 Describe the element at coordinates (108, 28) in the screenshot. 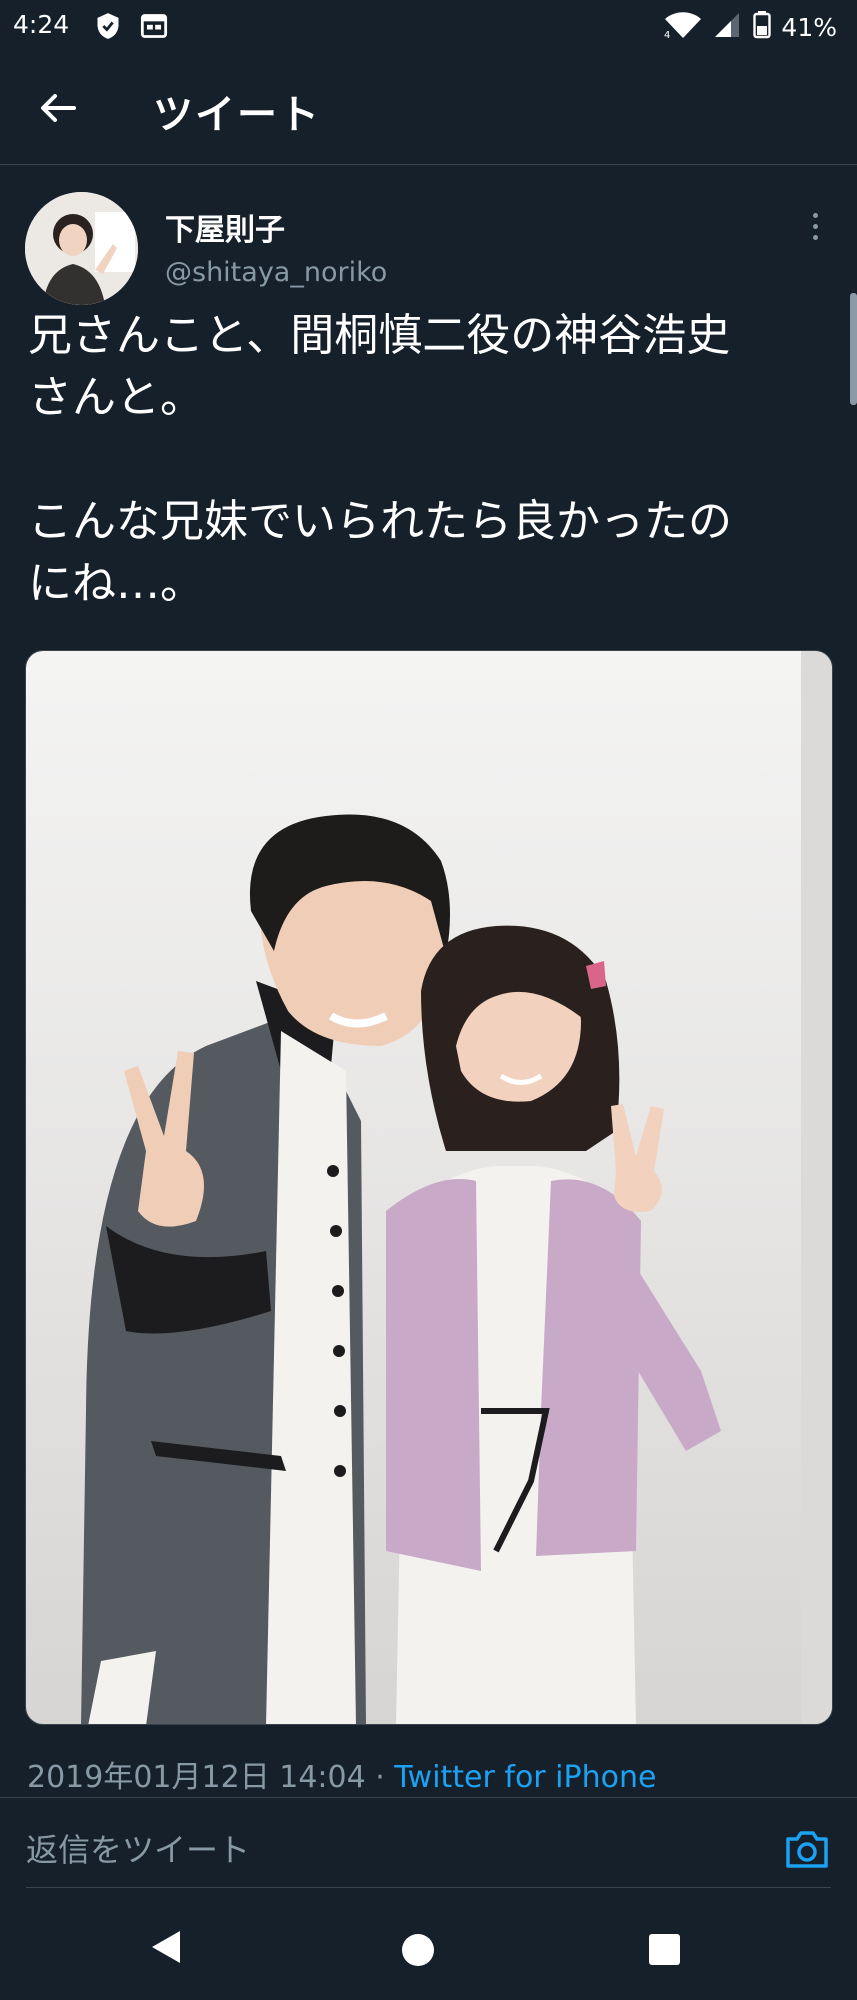

I see `shield-icon` at that location.